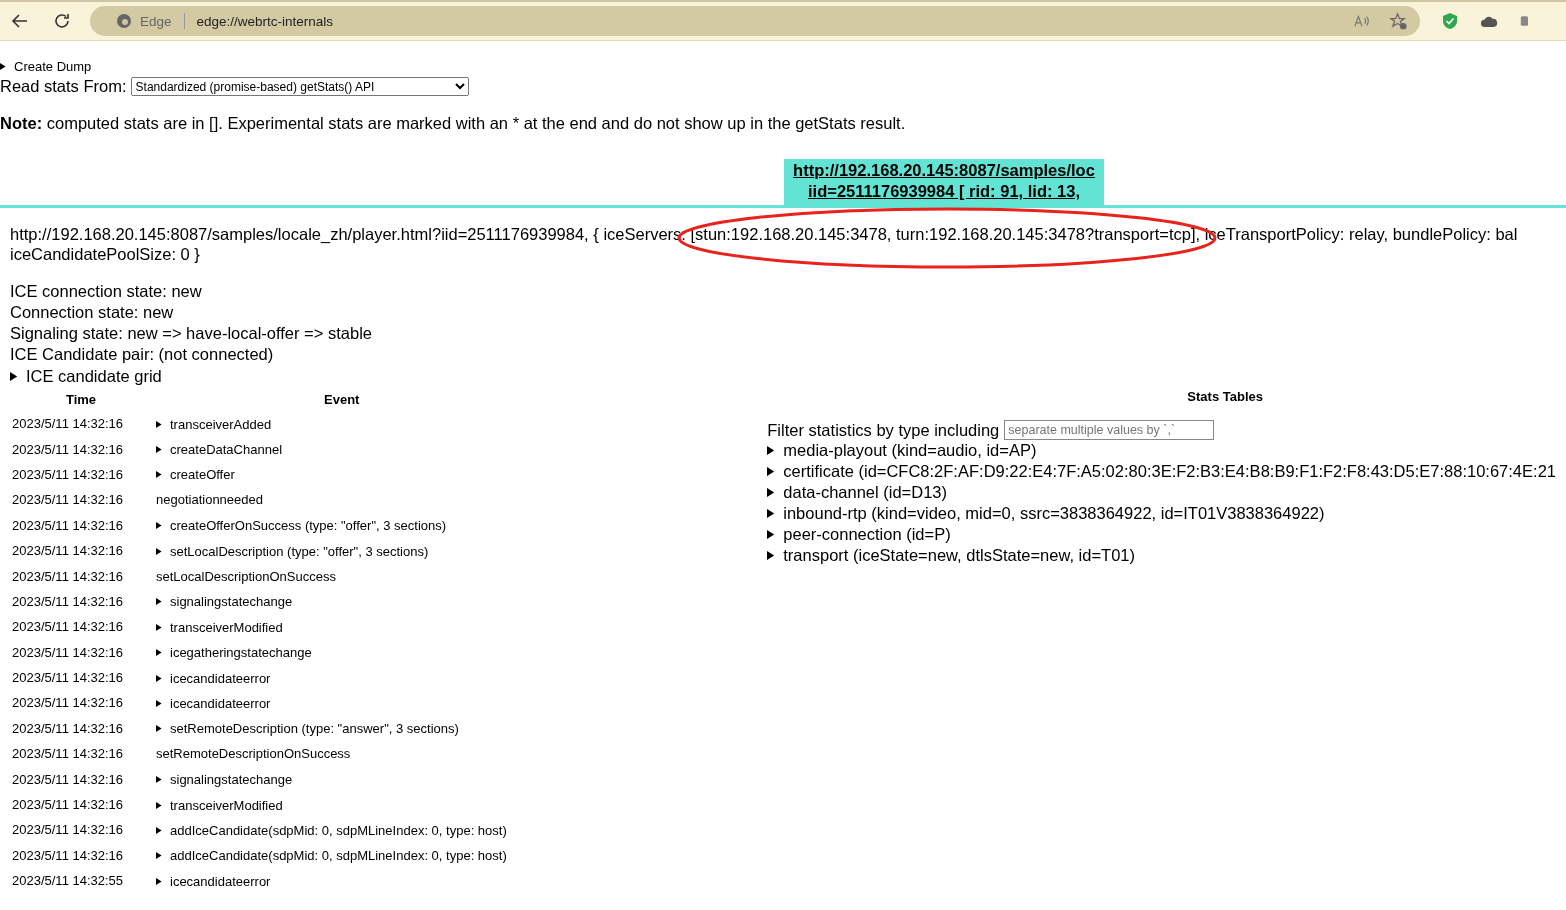 This screenshot has height=910, width=1566. I want to click on state-line: ICE connection state: new, so click(106, 291).